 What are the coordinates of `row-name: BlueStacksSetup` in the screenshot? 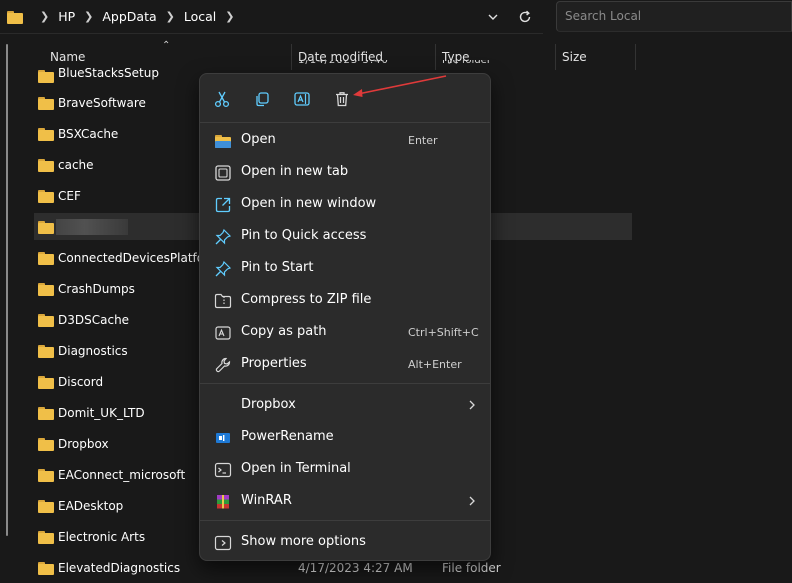 It's located at (108, 73).